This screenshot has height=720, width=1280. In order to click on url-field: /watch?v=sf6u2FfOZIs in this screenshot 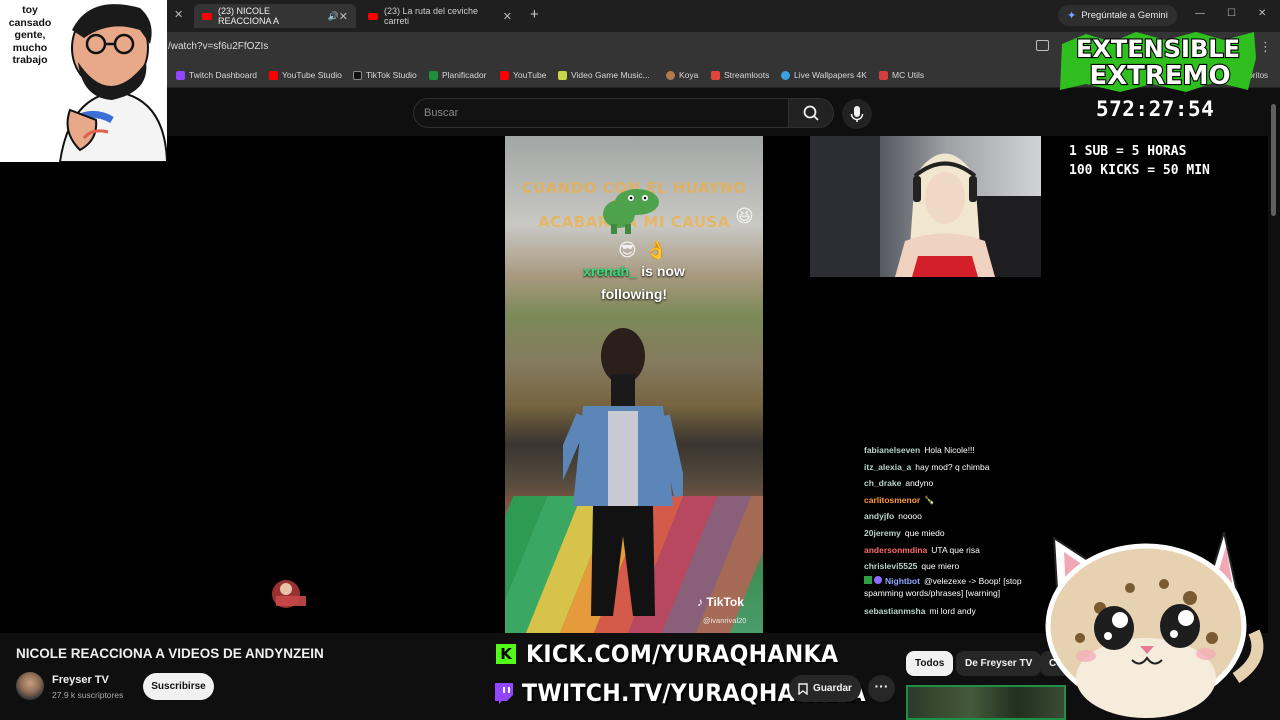, I will do `click(218, 46)`.